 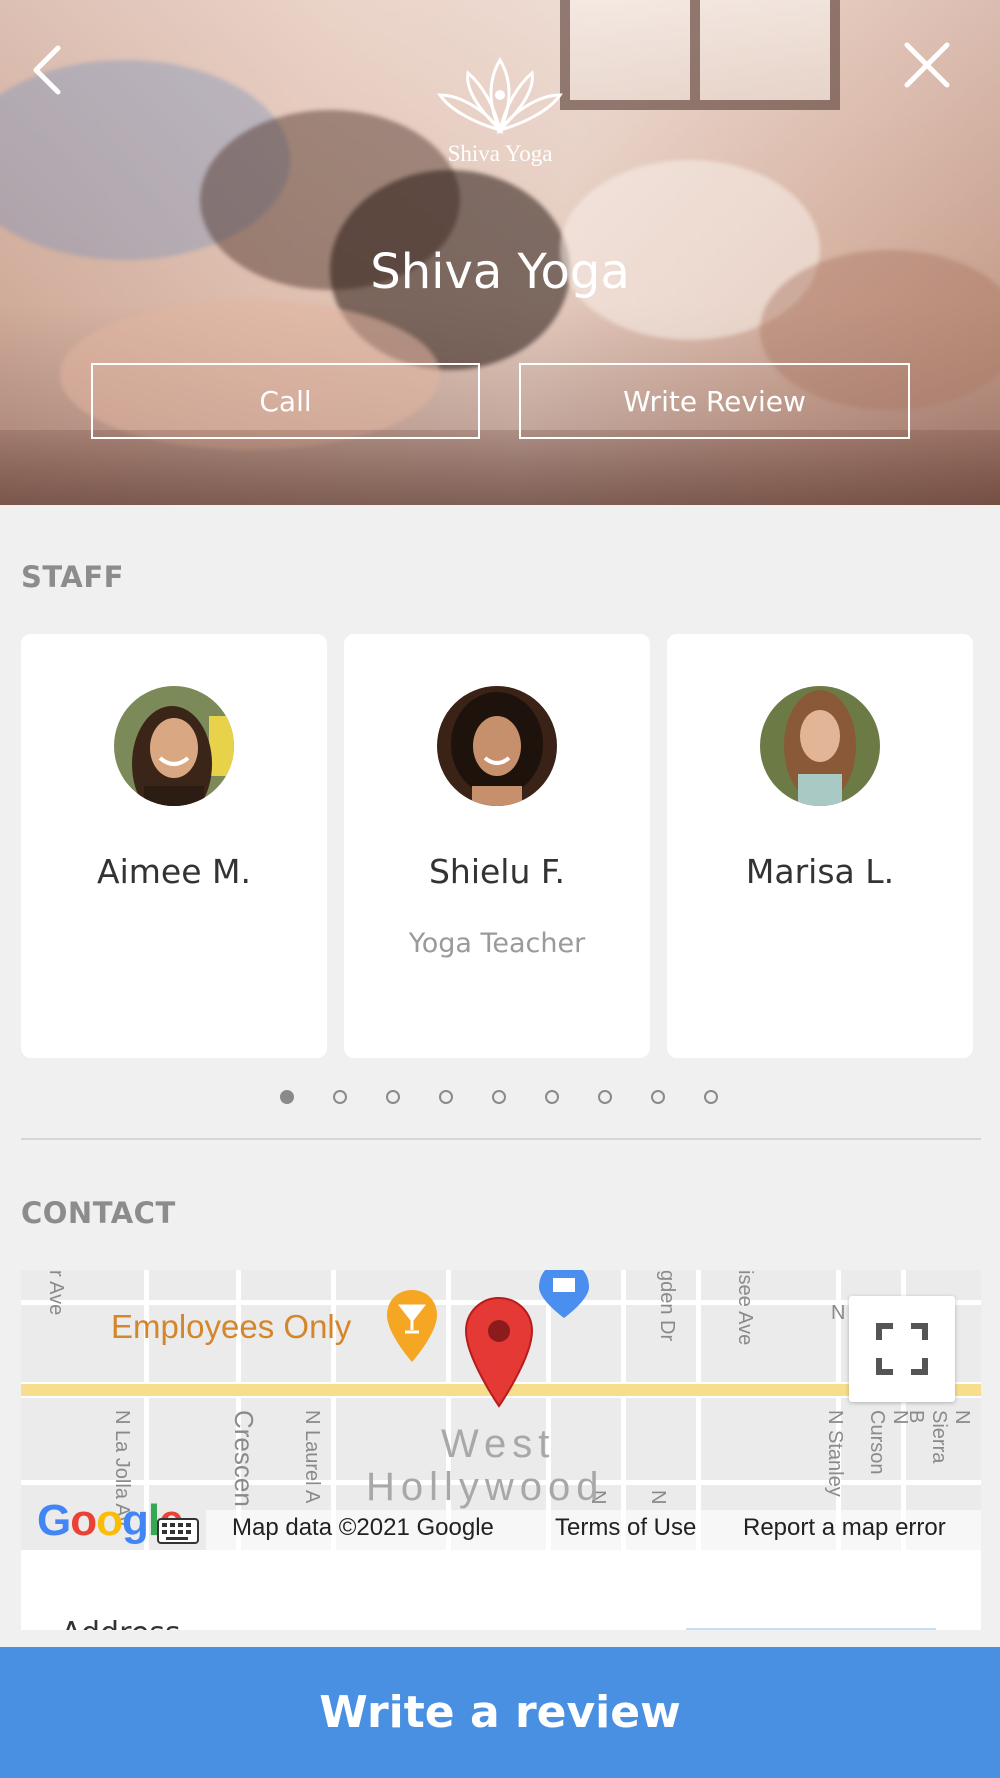 I want to click on map-street-label: Crescen, so click(x=244, y=1458).